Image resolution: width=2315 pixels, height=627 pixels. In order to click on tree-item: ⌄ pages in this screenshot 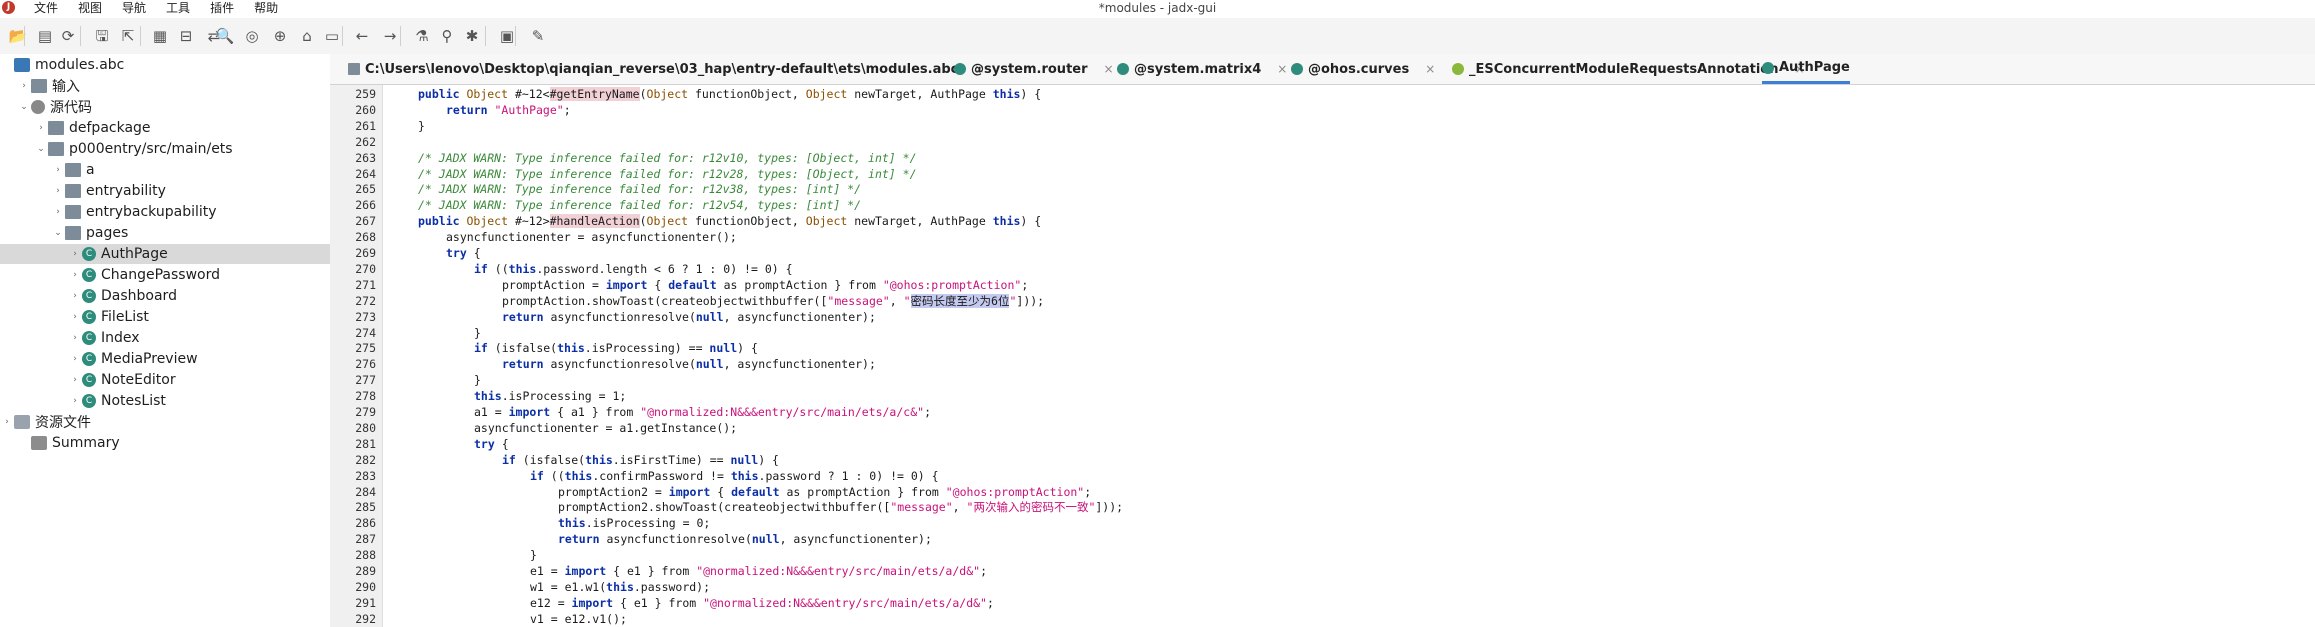, I will do `click(190, 233)`.